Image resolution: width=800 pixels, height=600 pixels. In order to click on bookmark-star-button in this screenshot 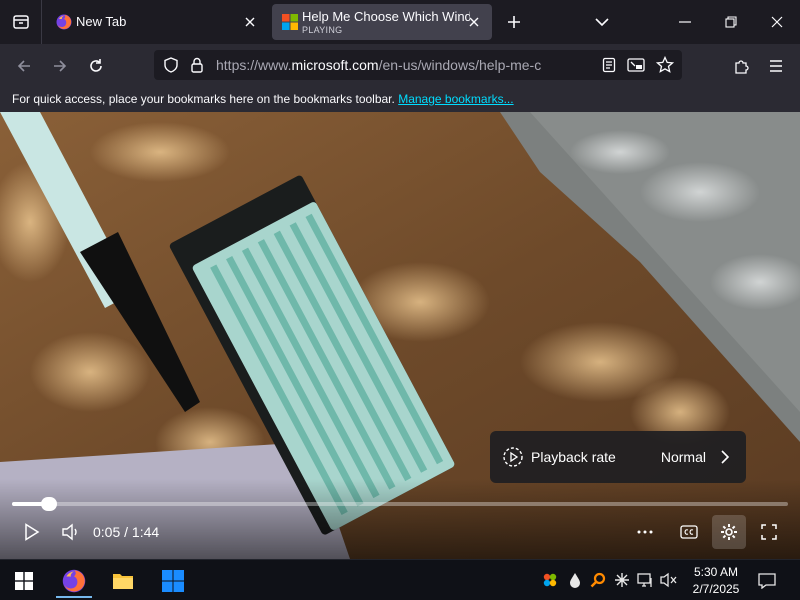, I will do `click(665, 65)`.